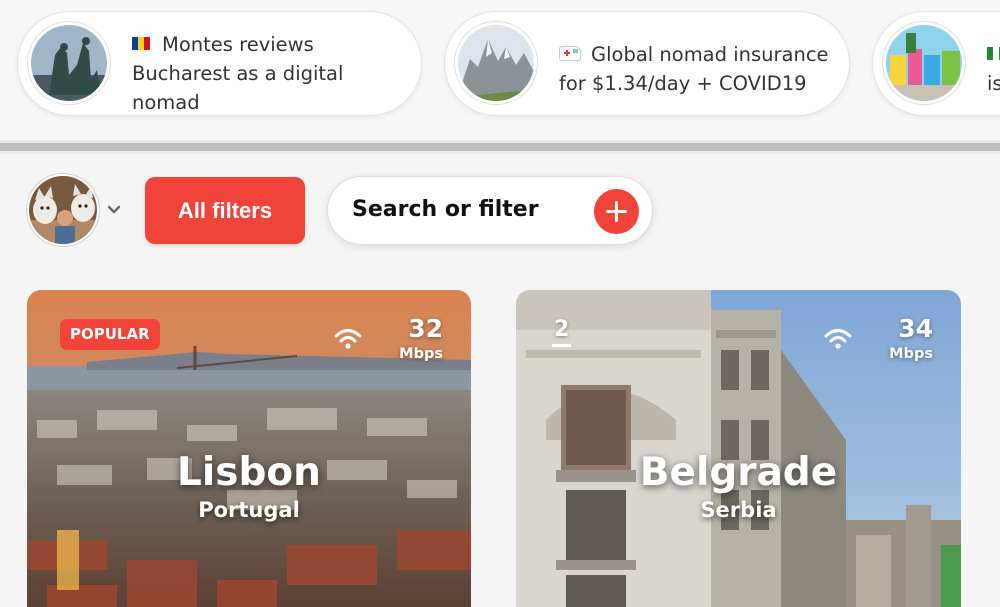 The width and height of the screenshot is (1000, 607). What do you see at coordinates (878, 339) in the screenshot?
I see `internet-speed: 34 Mbps` at bounding box center [878, 339].